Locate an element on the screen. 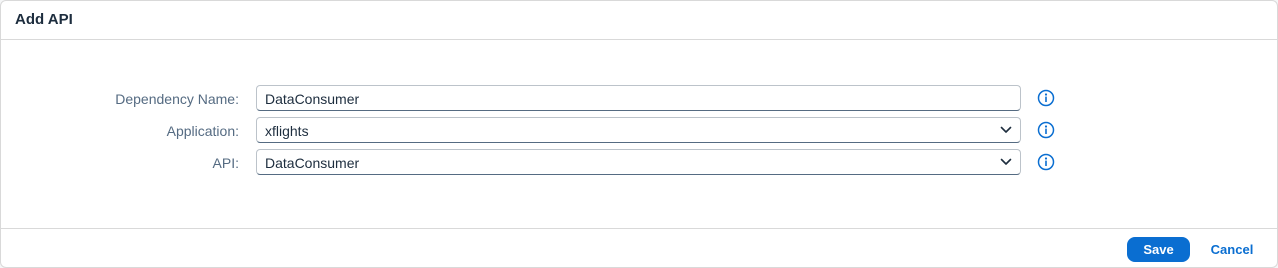  application-row: Application: xflights is located at coordinates (639, 130).